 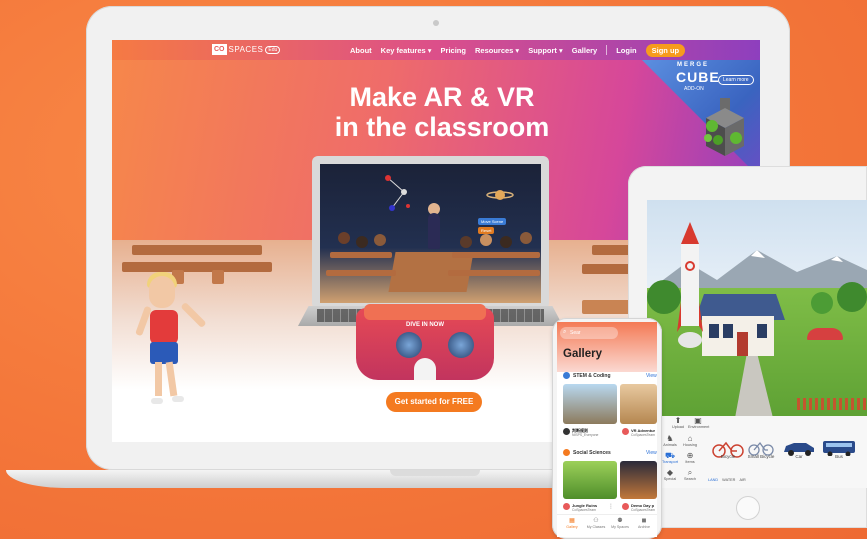 What do you see at coordinates (566, 375) in the screenshot?
I see `stem-icon` at bounding box center [566, 375].